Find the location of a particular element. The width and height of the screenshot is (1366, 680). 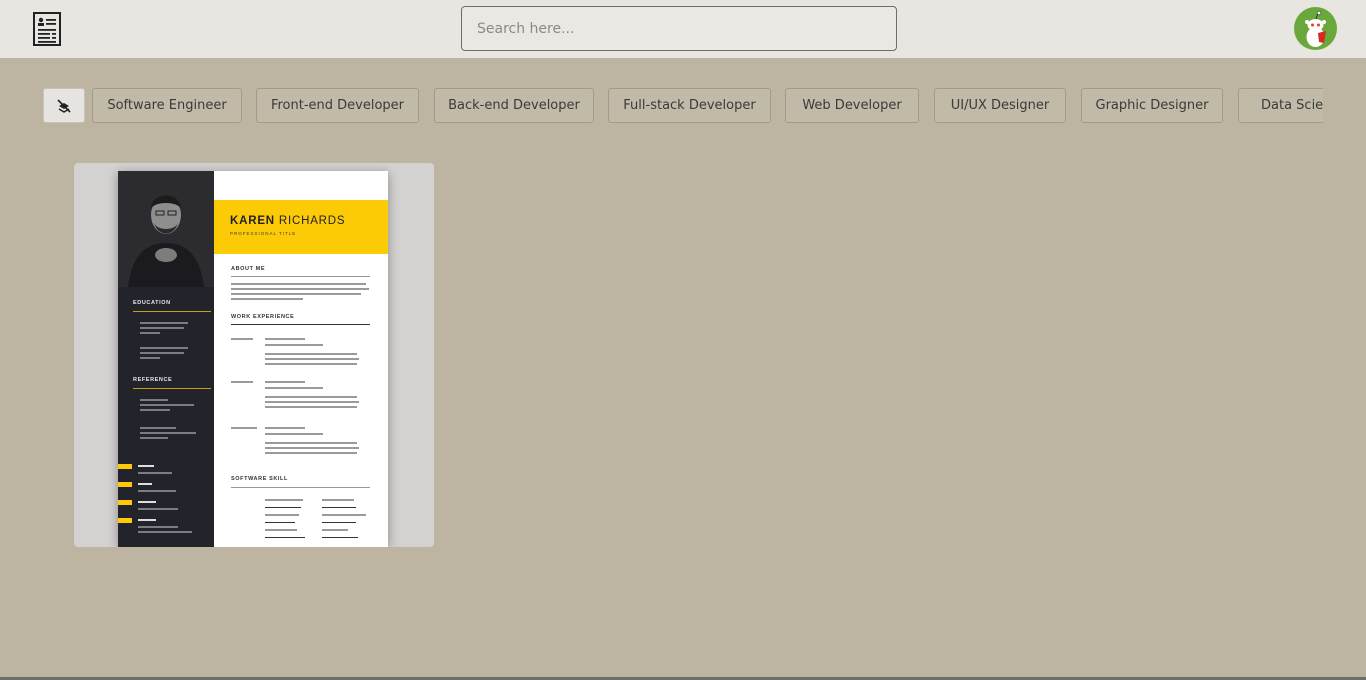

work-experience-heading: WORK EXPERIENCE is located at coordinates (263, 317).